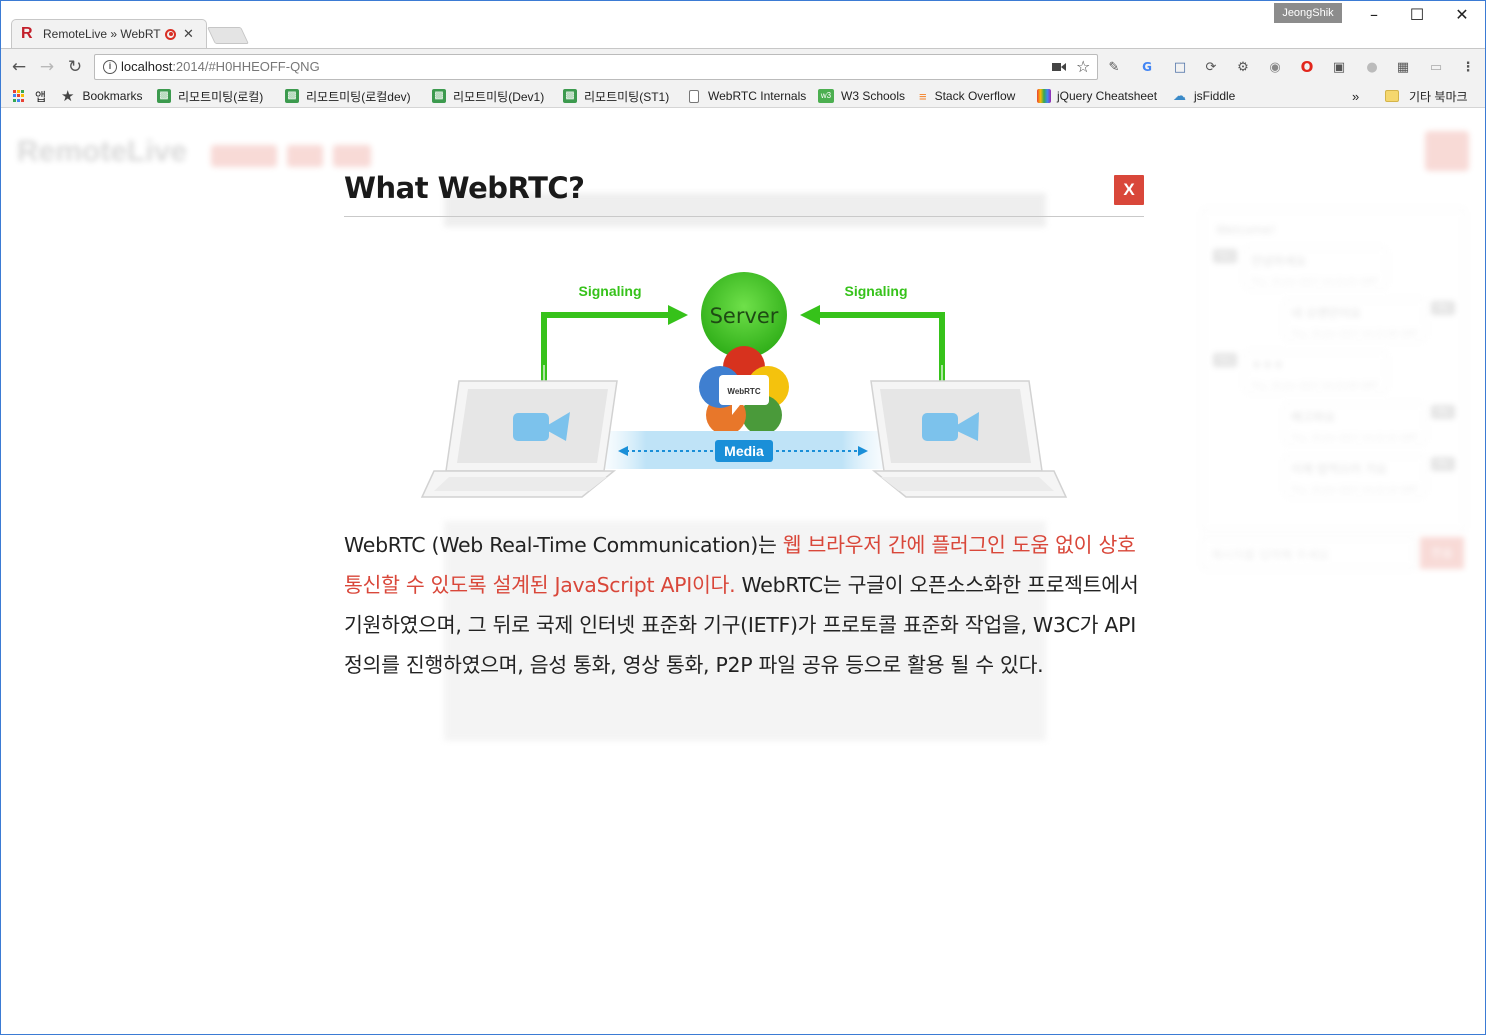 Image resolution: width=1486 pixels, height=1035 pixels. I want to click on chat-welcome: Welcome!, so click(1246, 230).